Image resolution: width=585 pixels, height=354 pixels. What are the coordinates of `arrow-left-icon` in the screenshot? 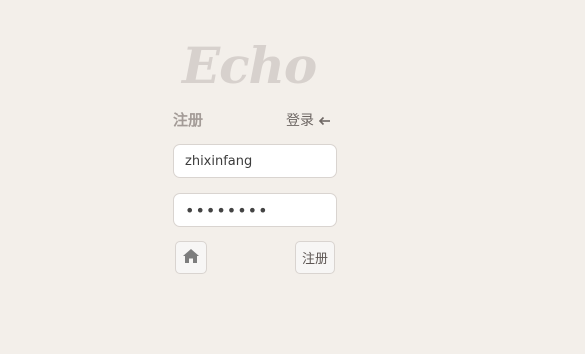 It's located at (324, 121).